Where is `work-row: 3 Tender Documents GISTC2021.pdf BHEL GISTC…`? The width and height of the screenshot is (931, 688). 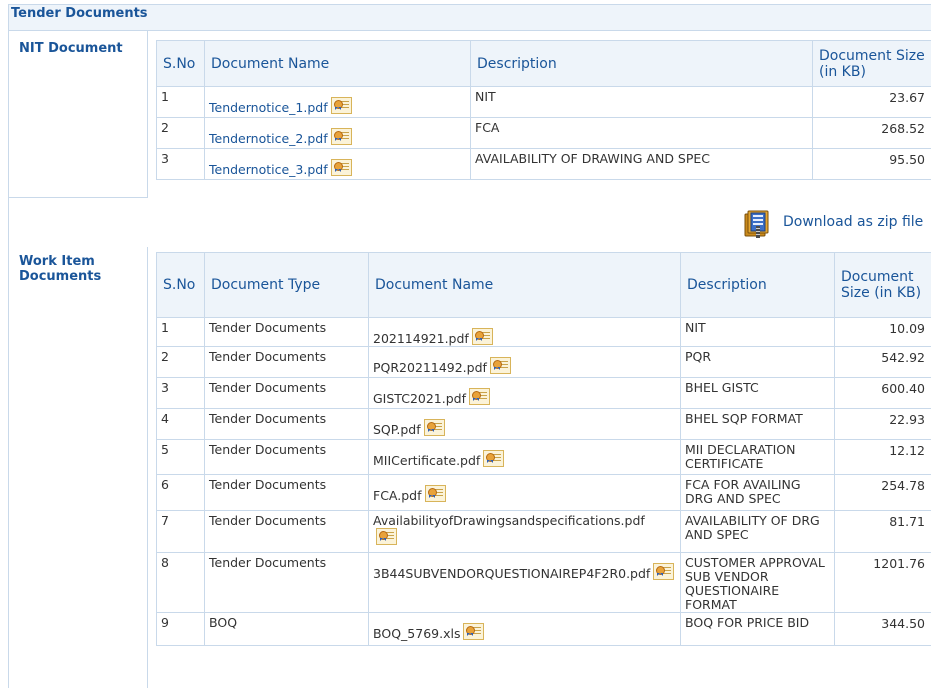 work-row: 3 Tender Documents GISTC2021.pdf BHEL GISTC… is located at coordinates (543, 393).